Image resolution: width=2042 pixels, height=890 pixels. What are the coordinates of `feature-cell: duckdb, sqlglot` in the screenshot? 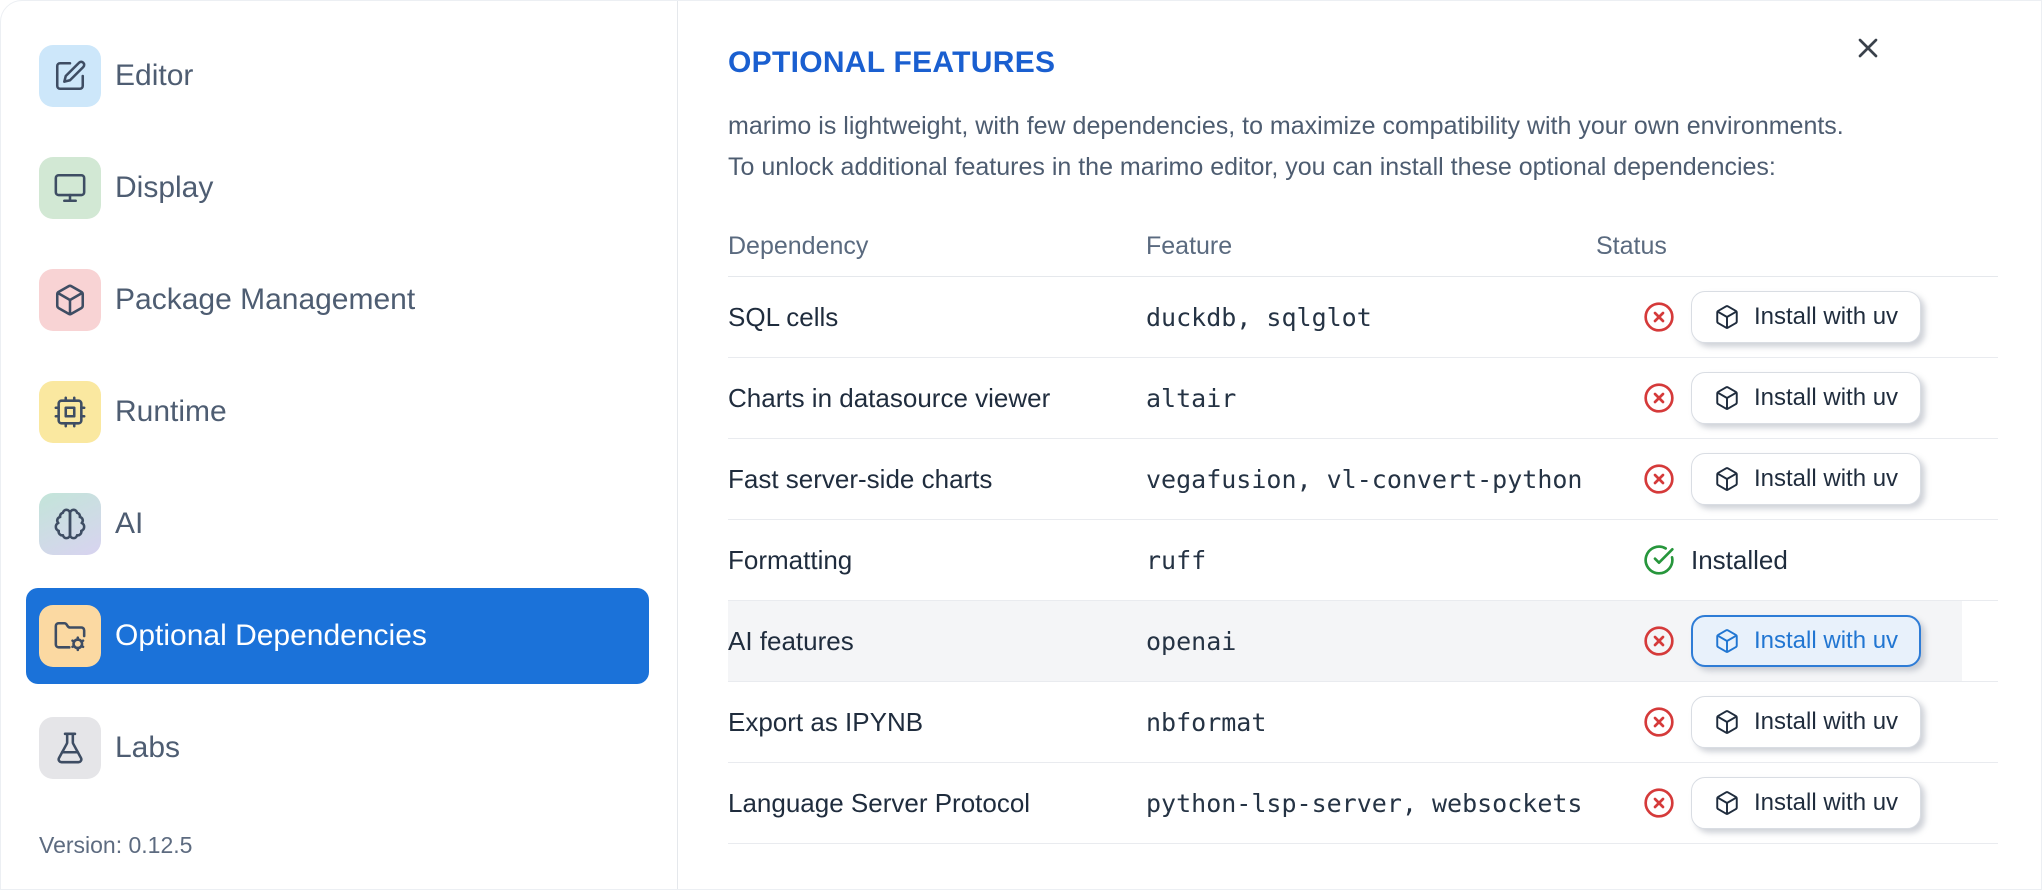 It's located at (1259, 317).